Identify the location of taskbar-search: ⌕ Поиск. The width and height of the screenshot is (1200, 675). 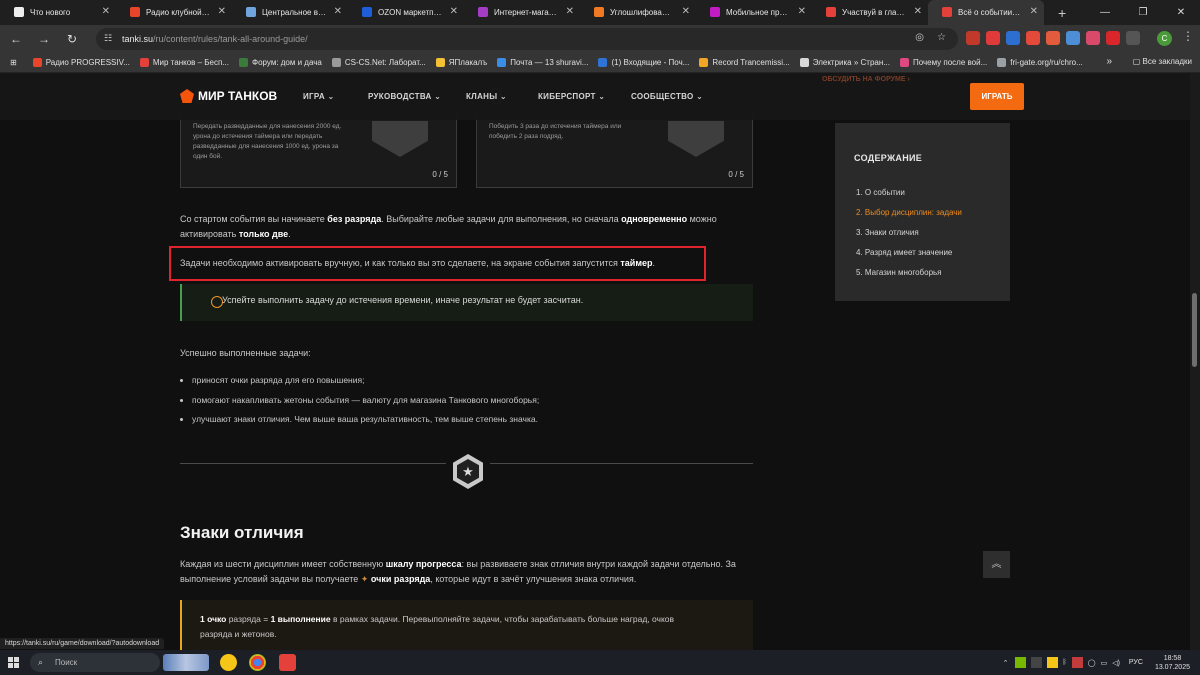
(95, 662).